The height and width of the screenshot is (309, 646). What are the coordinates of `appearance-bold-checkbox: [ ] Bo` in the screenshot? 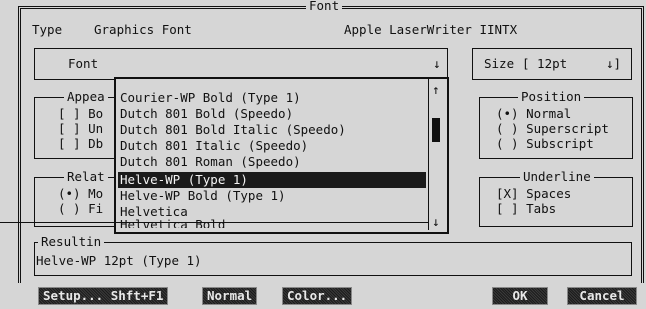 It's located at (80, 114).